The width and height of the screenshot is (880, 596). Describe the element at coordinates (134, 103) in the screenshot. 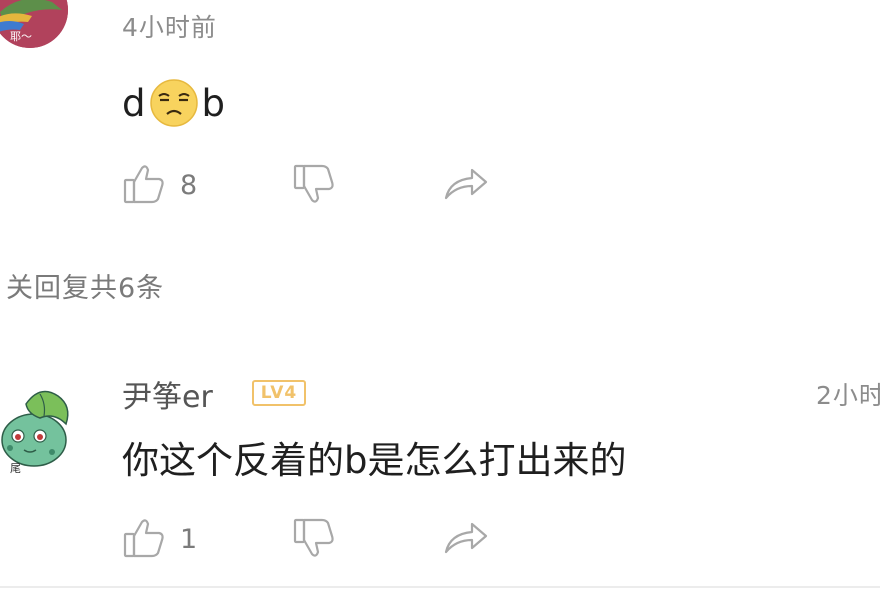

I see `content-prefix: d` at that location.